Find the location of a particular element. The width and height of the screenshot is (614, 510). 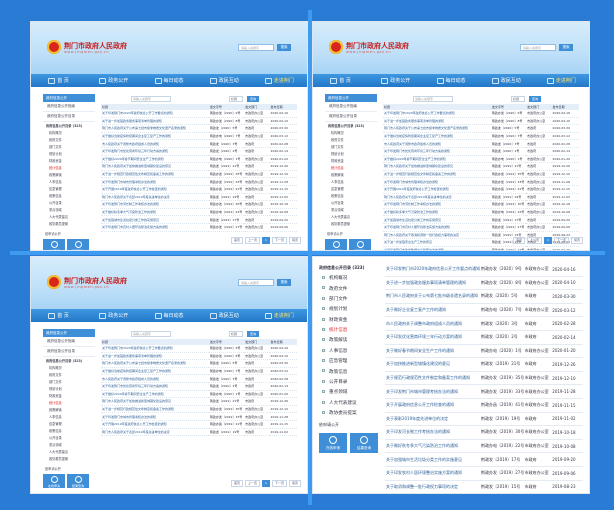

filter-input: 请输入关键字 is located at coordinates (151, 334).